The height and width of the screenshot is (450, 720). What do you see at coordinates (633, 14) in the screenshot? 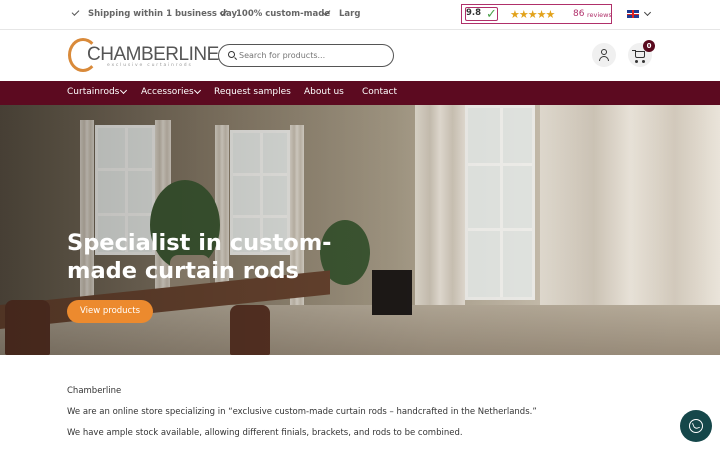
I see `uk-flag-icon` at bounding box center [633, 14].